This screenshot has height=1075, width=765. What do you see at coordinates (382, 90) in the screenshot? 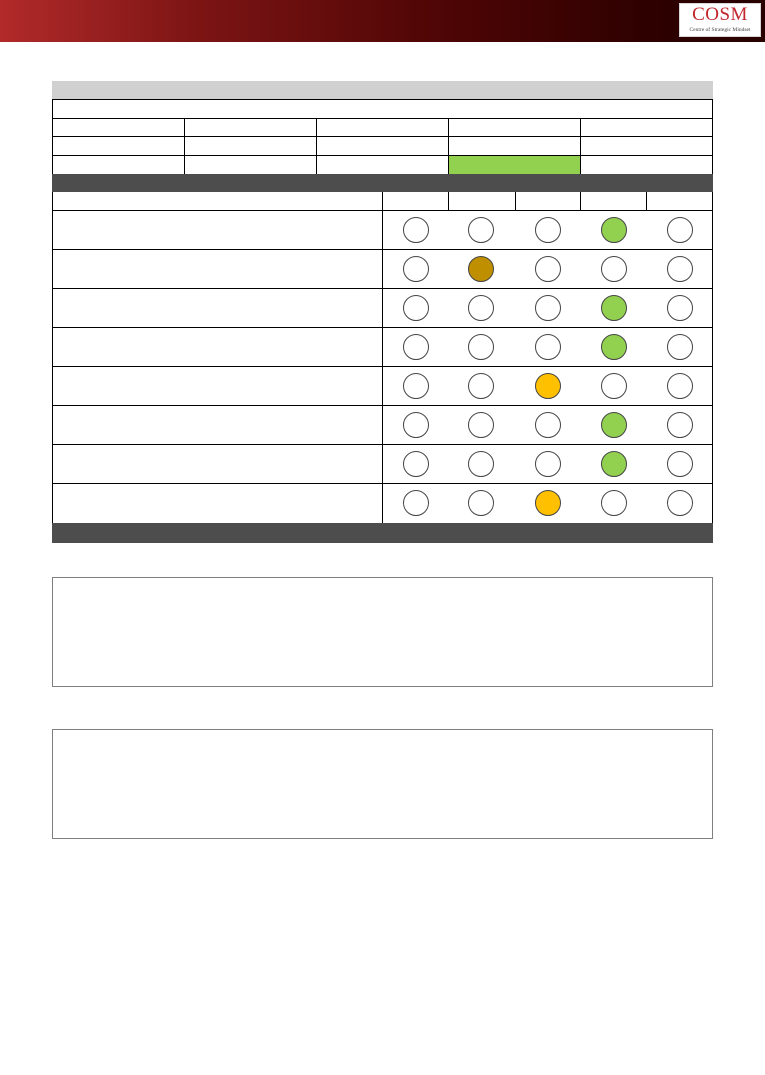
I see `form-title-bar` at bounding box center [382, 90].